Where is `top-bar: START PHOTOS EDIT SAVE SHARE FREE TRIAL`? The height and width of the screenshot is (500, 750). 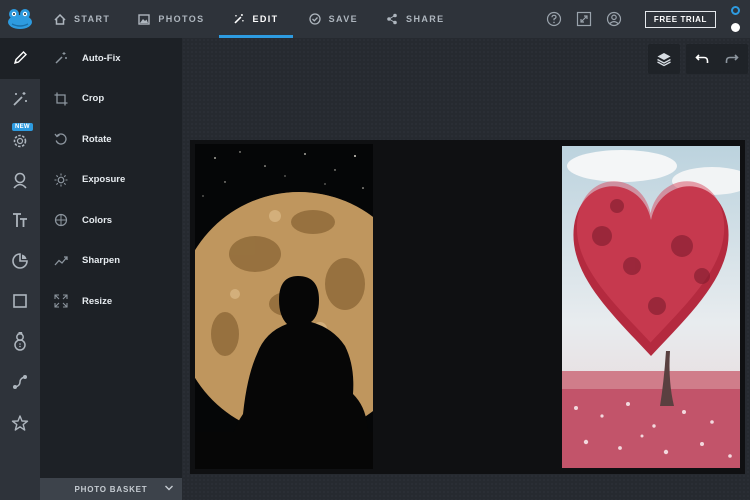
top-bar: START PHOTOS EDIT SAVE SHARE FREE TRIAL is located at coordinates (375, 19).